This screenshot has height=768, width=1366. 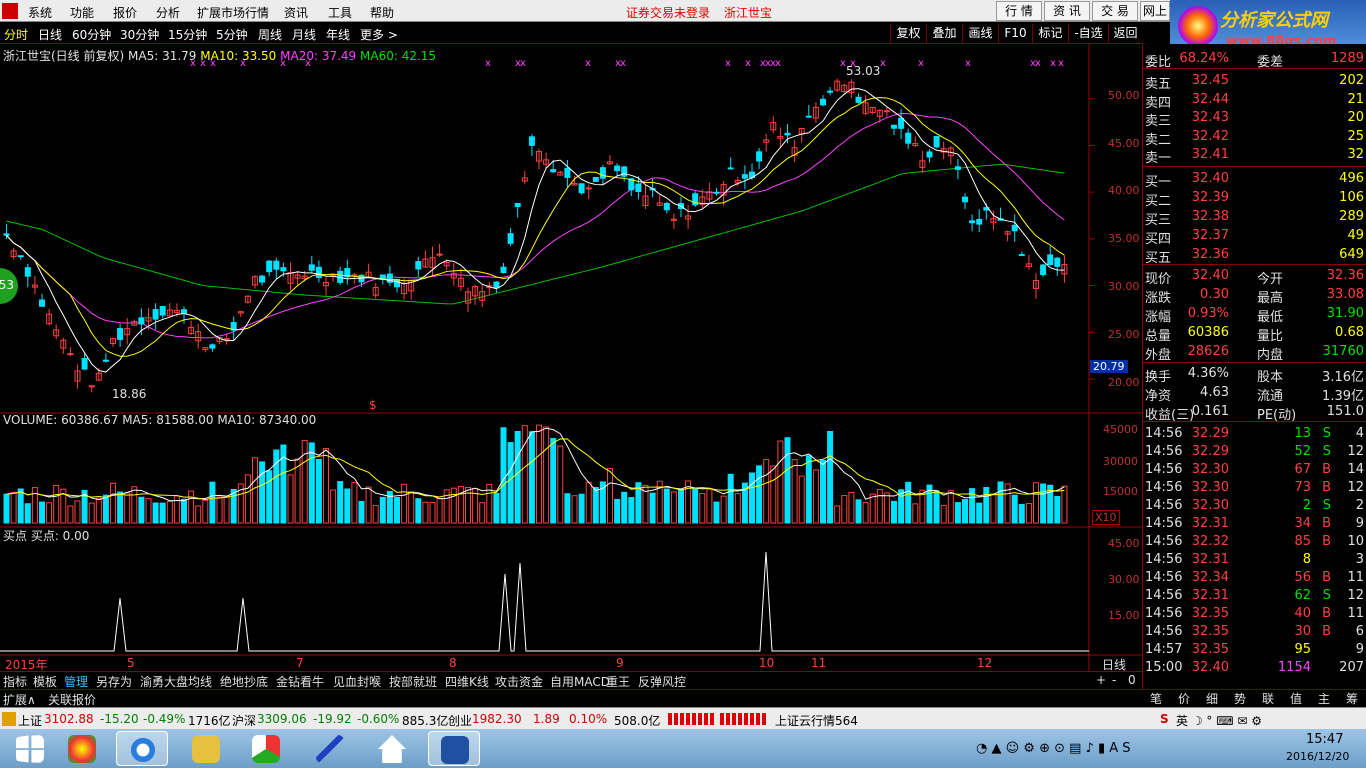 I want to click on tab-formula: 金钻看牛, so click(x=300, y=681).